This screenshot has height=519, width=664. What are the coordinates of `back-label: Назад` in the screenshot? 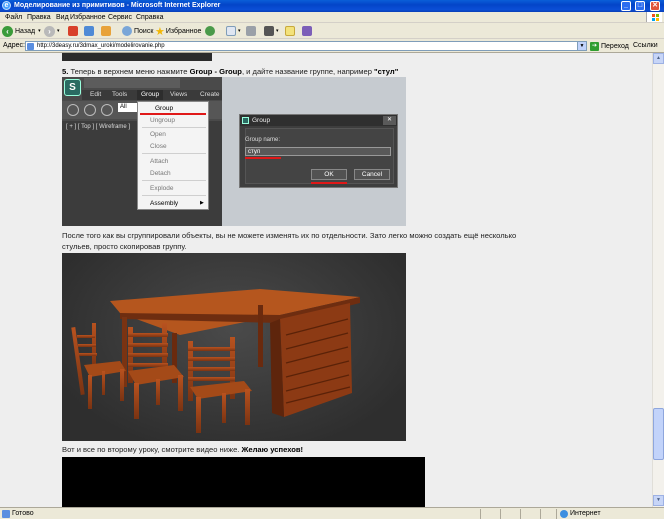 It's located at (25, 31).